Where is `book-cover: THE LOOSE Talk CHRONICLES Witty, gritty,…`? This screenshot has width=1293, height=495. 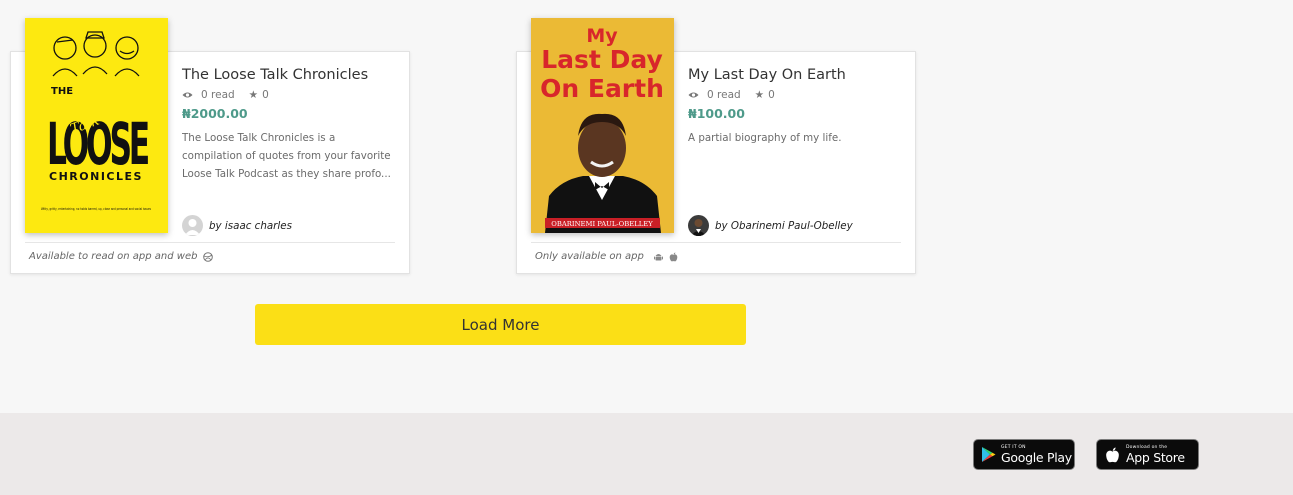 book-cover: THE LOOSE Talk CHRONICLES Witty, gritty,… is located at coordinates (96, 125).